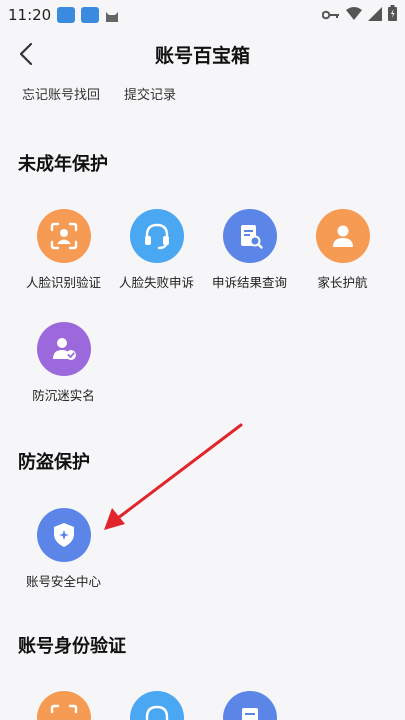 This screenshot has width=405, height=720. I want to click on item-label: 账号安全中心, so click(63, 581).